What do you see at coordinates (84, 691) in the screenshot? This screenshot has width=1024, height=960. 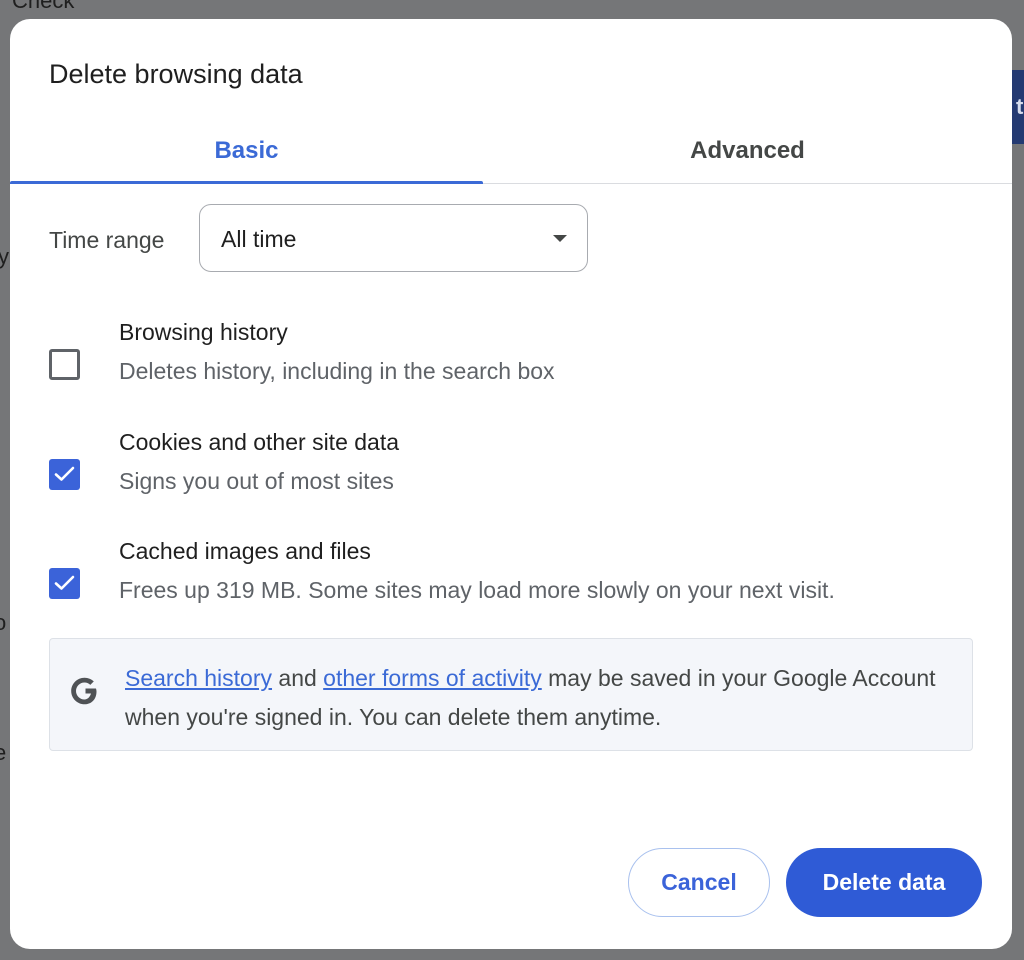 I see `google-g-icon` at bounding box center [84, 691].